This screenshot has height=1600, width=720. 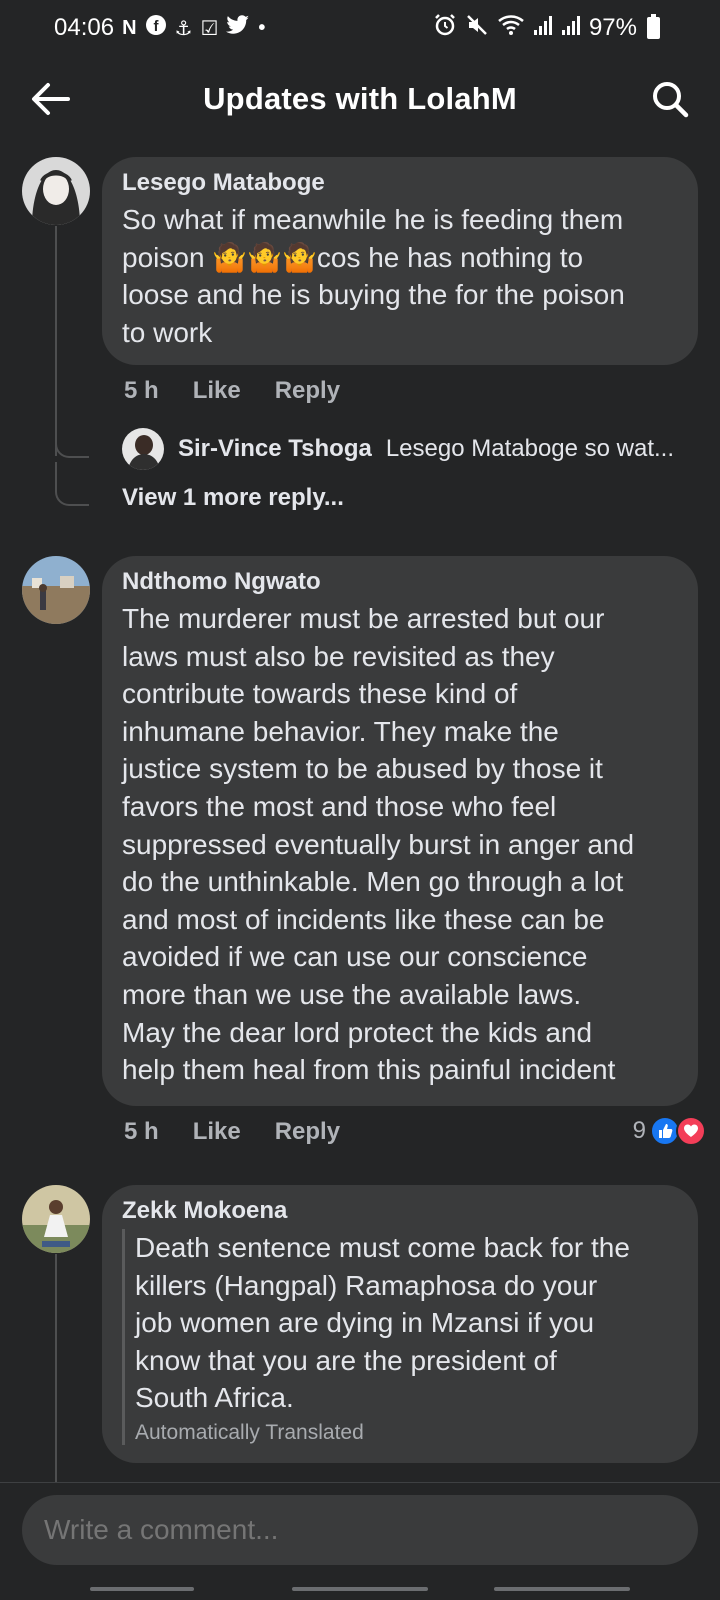 What do you see at coordinates (400, 582) in the screenshot?
I see `comment-author: Ndthomo Ngwato` at bounding box center [400, 582].